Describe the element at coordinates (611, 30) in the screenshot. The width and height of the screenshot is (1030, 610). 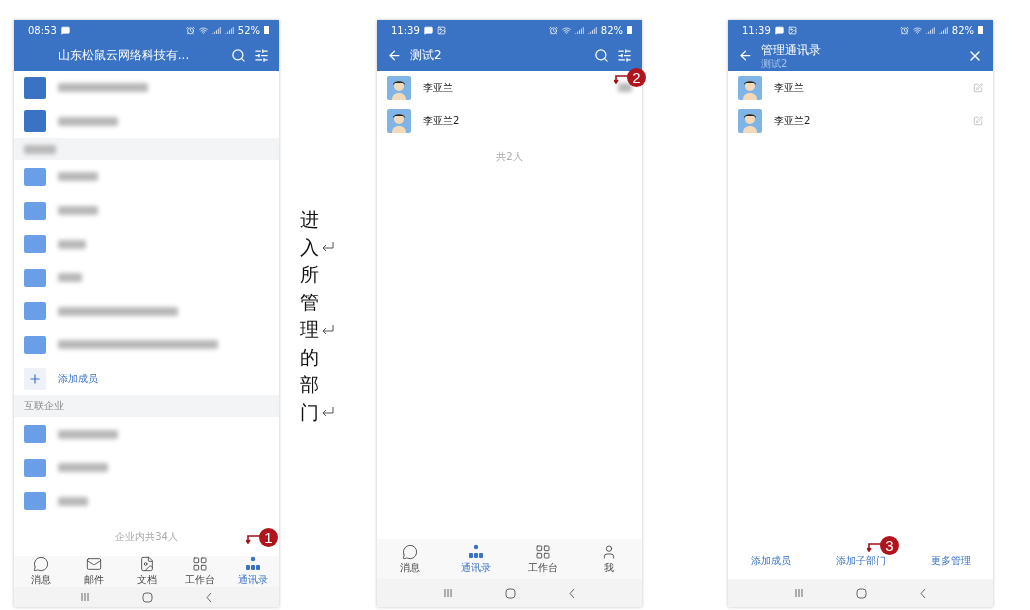
I see `battery-percent: 82%` at that location.